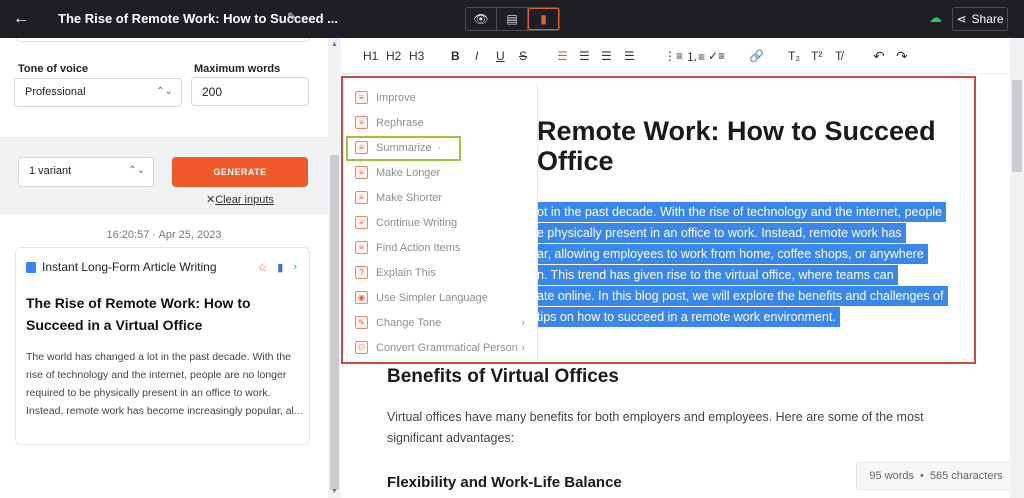 The height and width of the screenshot is (498, 1024). I want to click on menu-item-simpler-language: ◉ Use Simpler Language, so click(438, 297).